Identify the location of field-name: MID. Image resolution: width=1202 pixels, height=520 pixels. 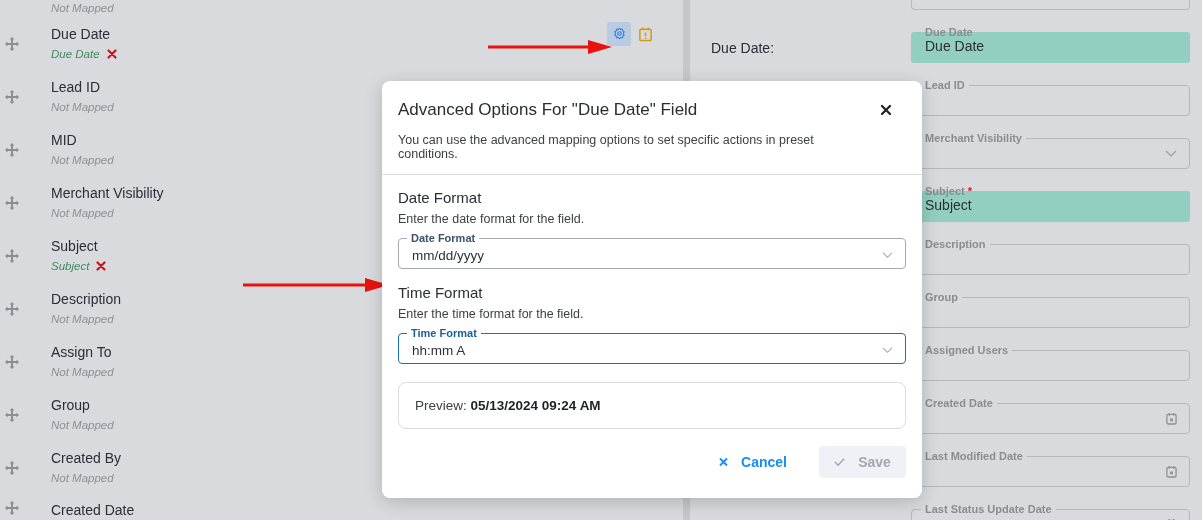
(64, 140).